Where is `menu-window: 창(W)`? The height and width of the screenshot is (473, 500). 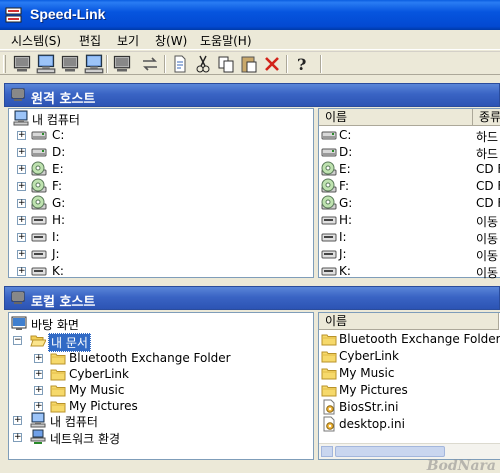
menu-window: 창(W) is located at coordinates (171, 40).